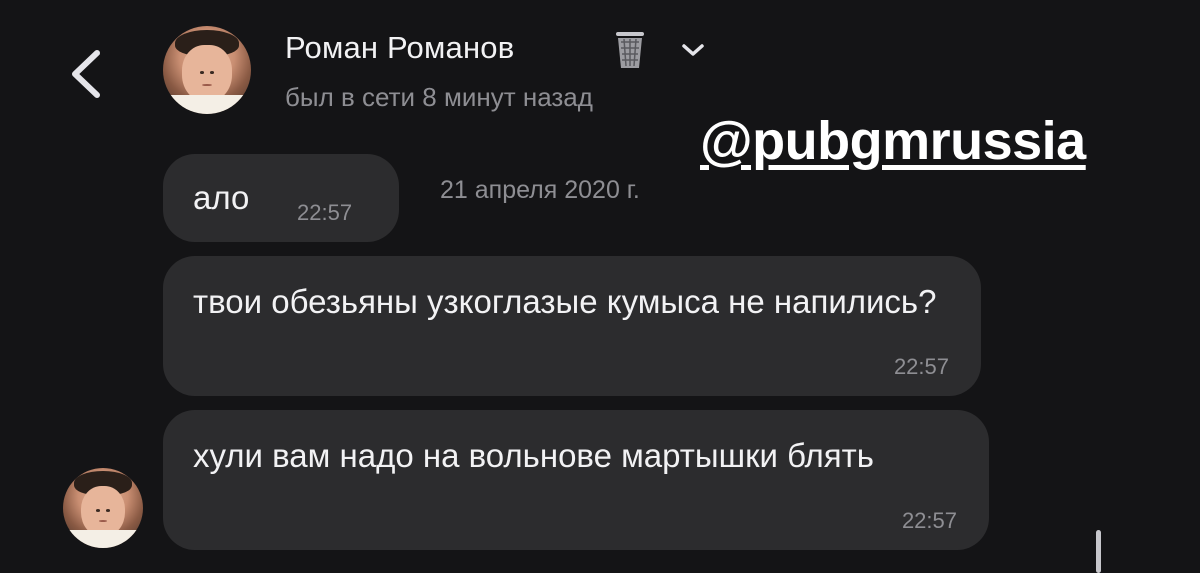 The width and height of the screenshot is (1200, 573). Describe the element at coordinates (281, 198) in the screenshot. I see `message-bubble: ало 22:57` at that location.